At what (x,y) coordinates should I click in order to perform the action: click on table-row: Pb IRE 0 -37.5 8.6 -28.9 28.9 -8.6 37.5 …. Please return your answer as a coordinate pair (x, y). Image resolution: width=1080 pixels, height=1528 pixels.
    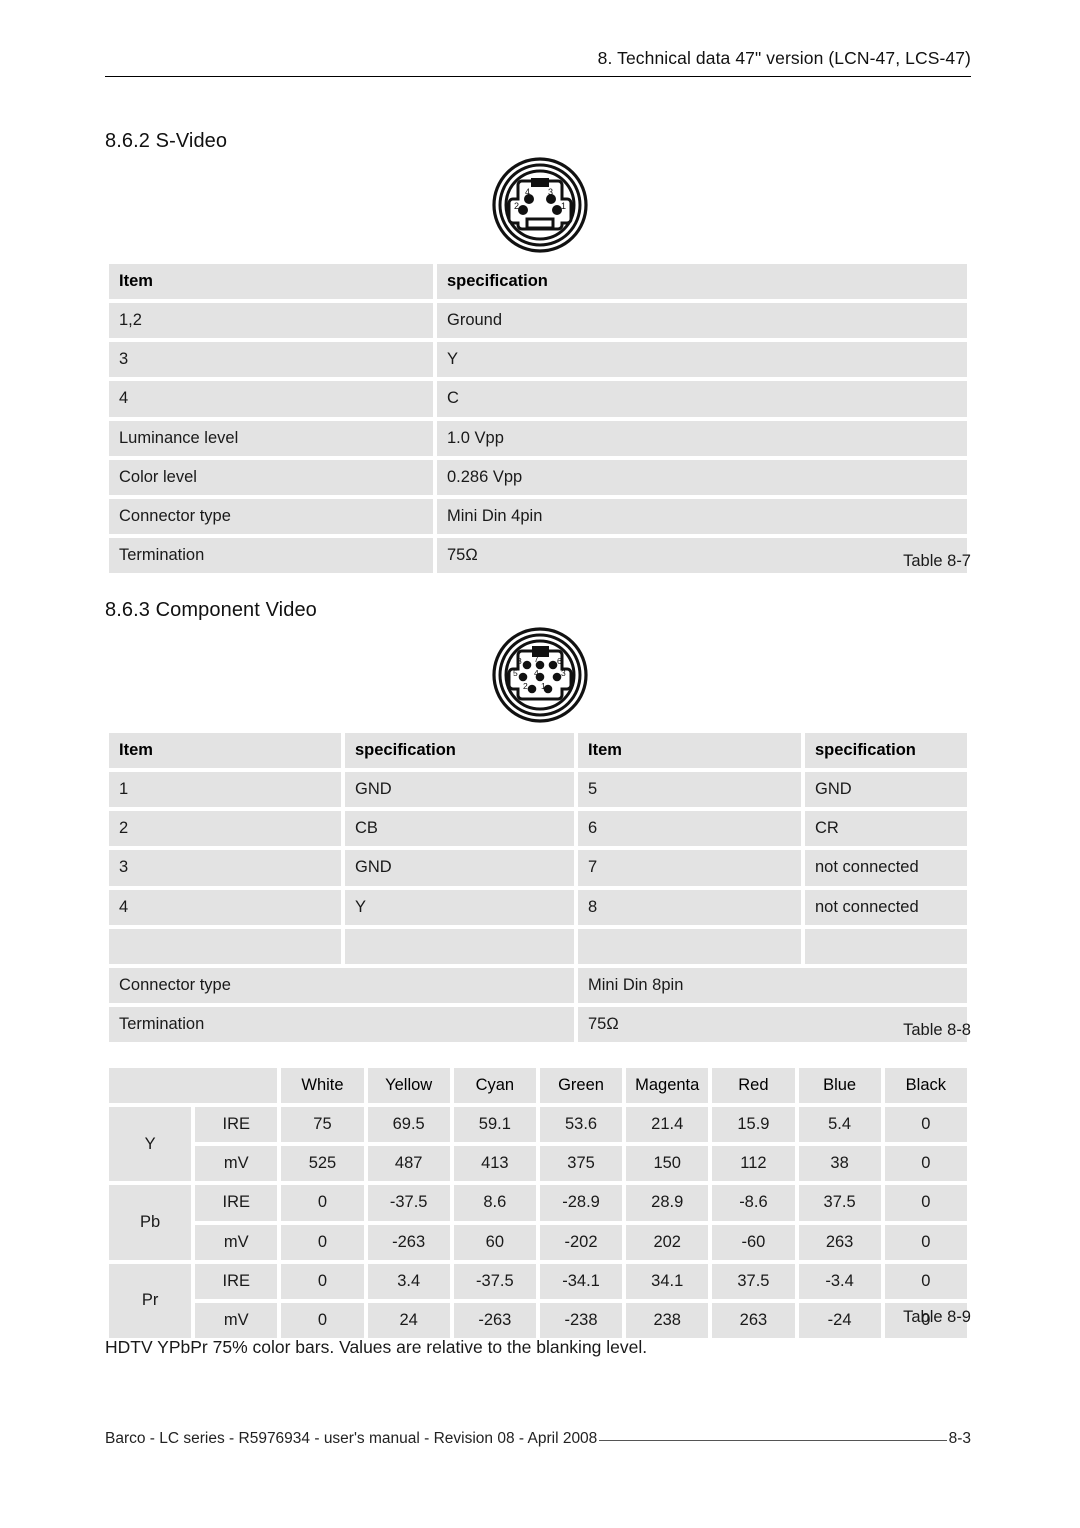
    Looking at the image, I should click on (538, 1222).